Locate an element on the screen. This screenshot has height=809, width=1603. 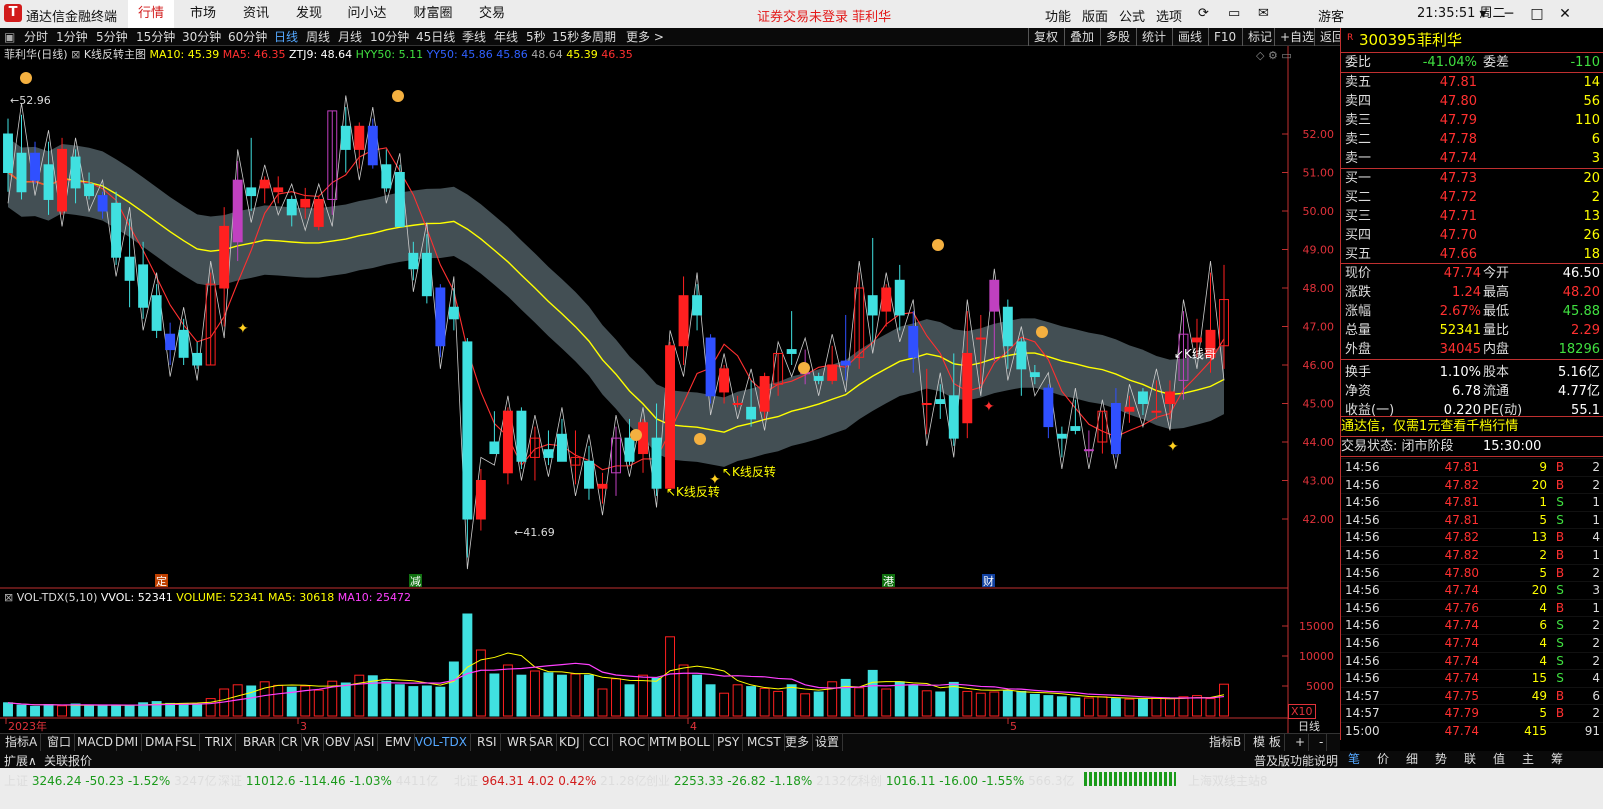
promo-banner: 通达信，仅需1元查看千档行情 is located at coordinates (1472, 426).